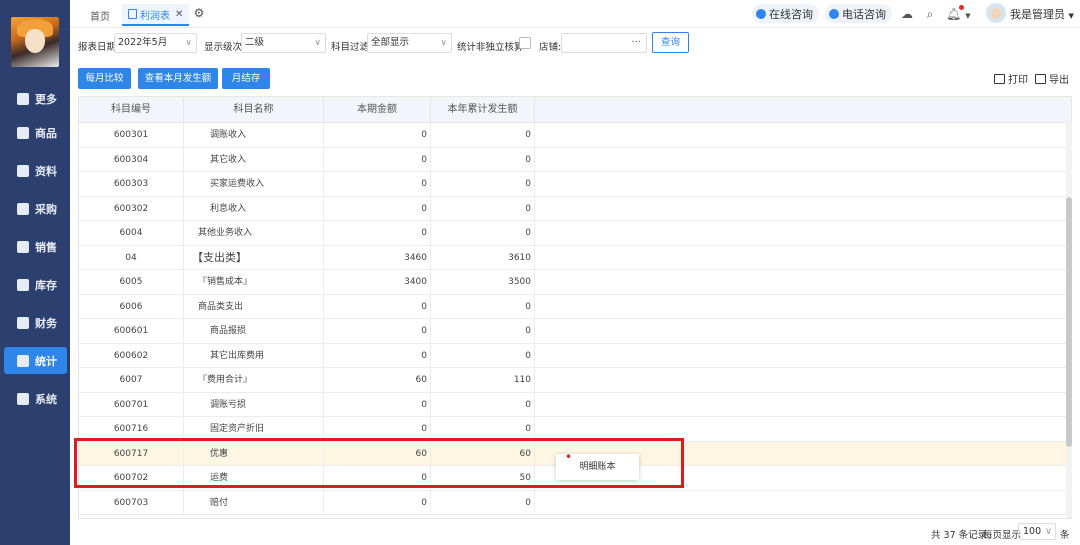  What do you see at coordinates (670, 42) in the screenshot?
I see `query-button: 查询` at bounding box center [670, 42].